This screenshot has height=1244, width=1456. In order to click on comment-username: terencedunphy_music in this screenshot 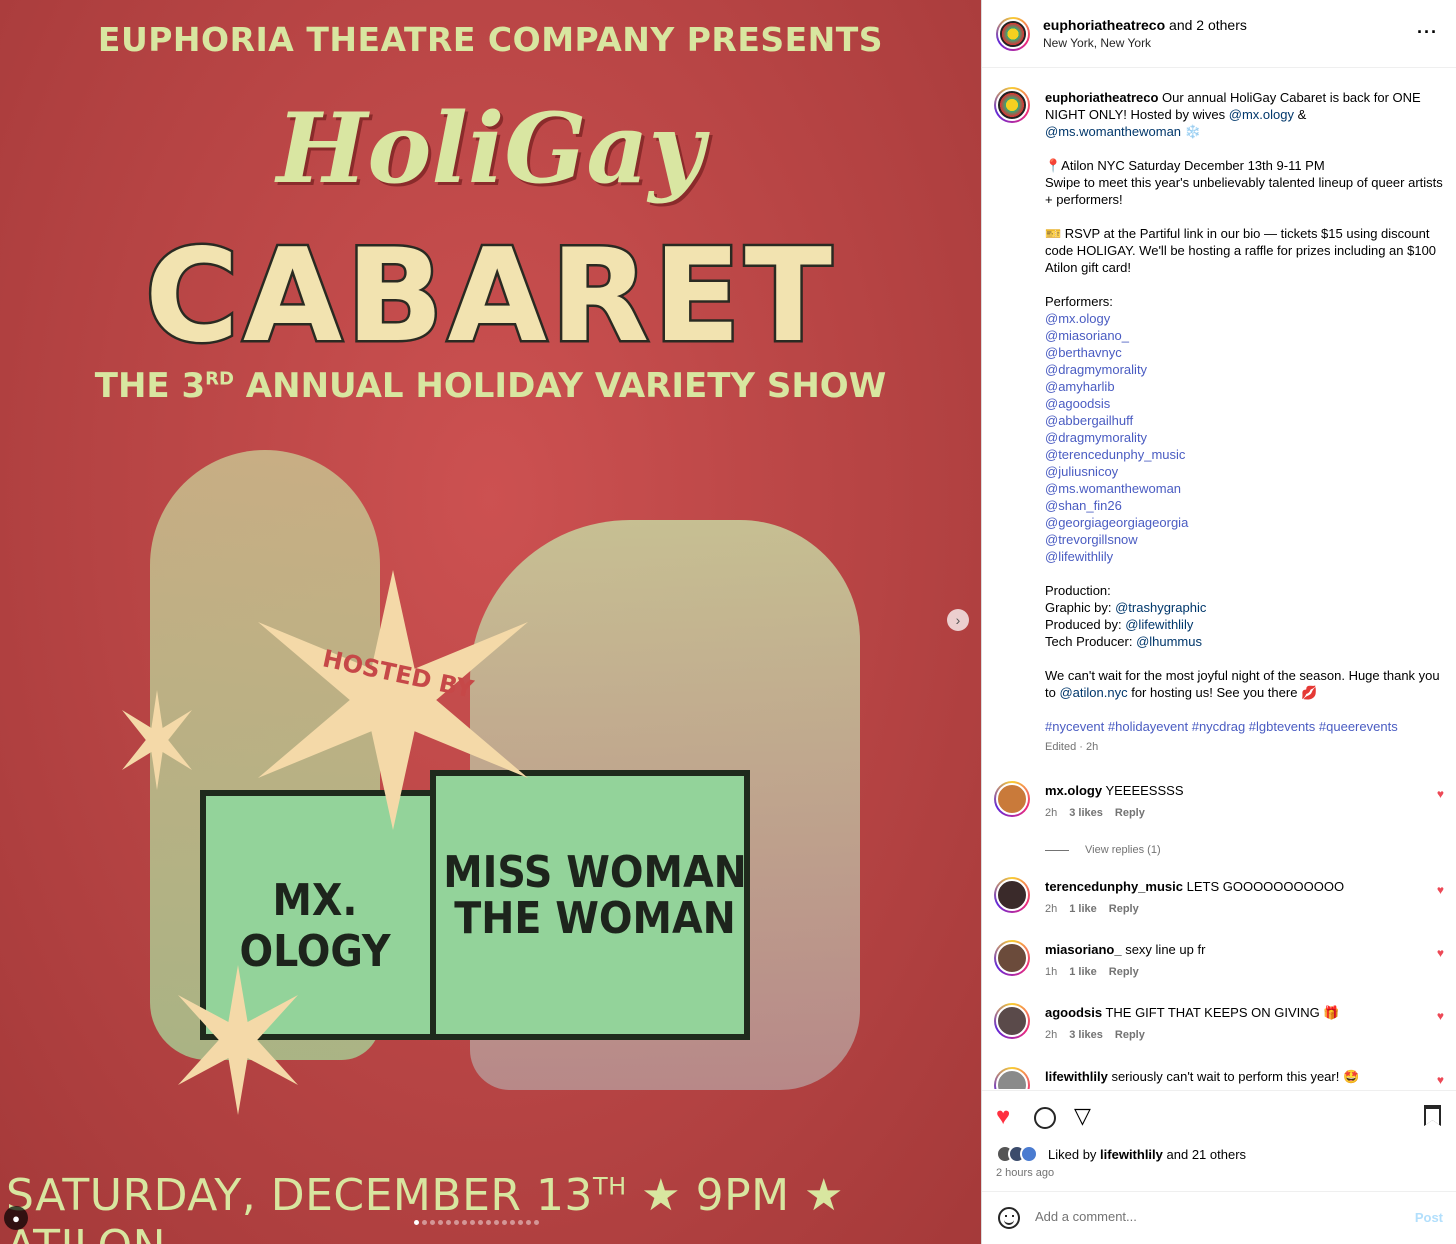, I will do `click(1114, 886)`.